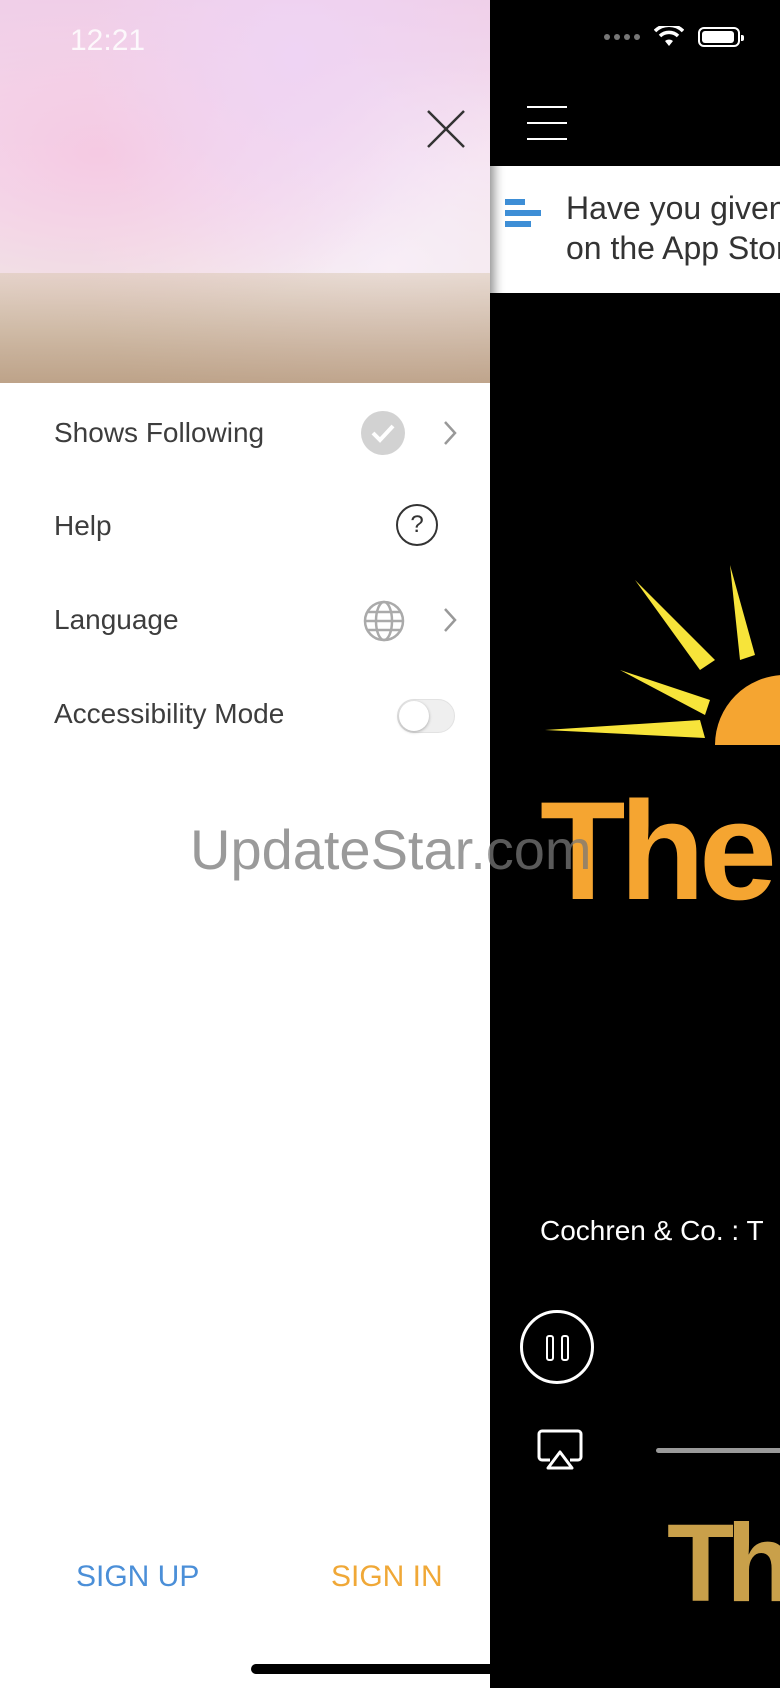  Describe the element at coordinates (159, 432) in the screenshot. I see `menu-item-label: Shows Following` at that location.